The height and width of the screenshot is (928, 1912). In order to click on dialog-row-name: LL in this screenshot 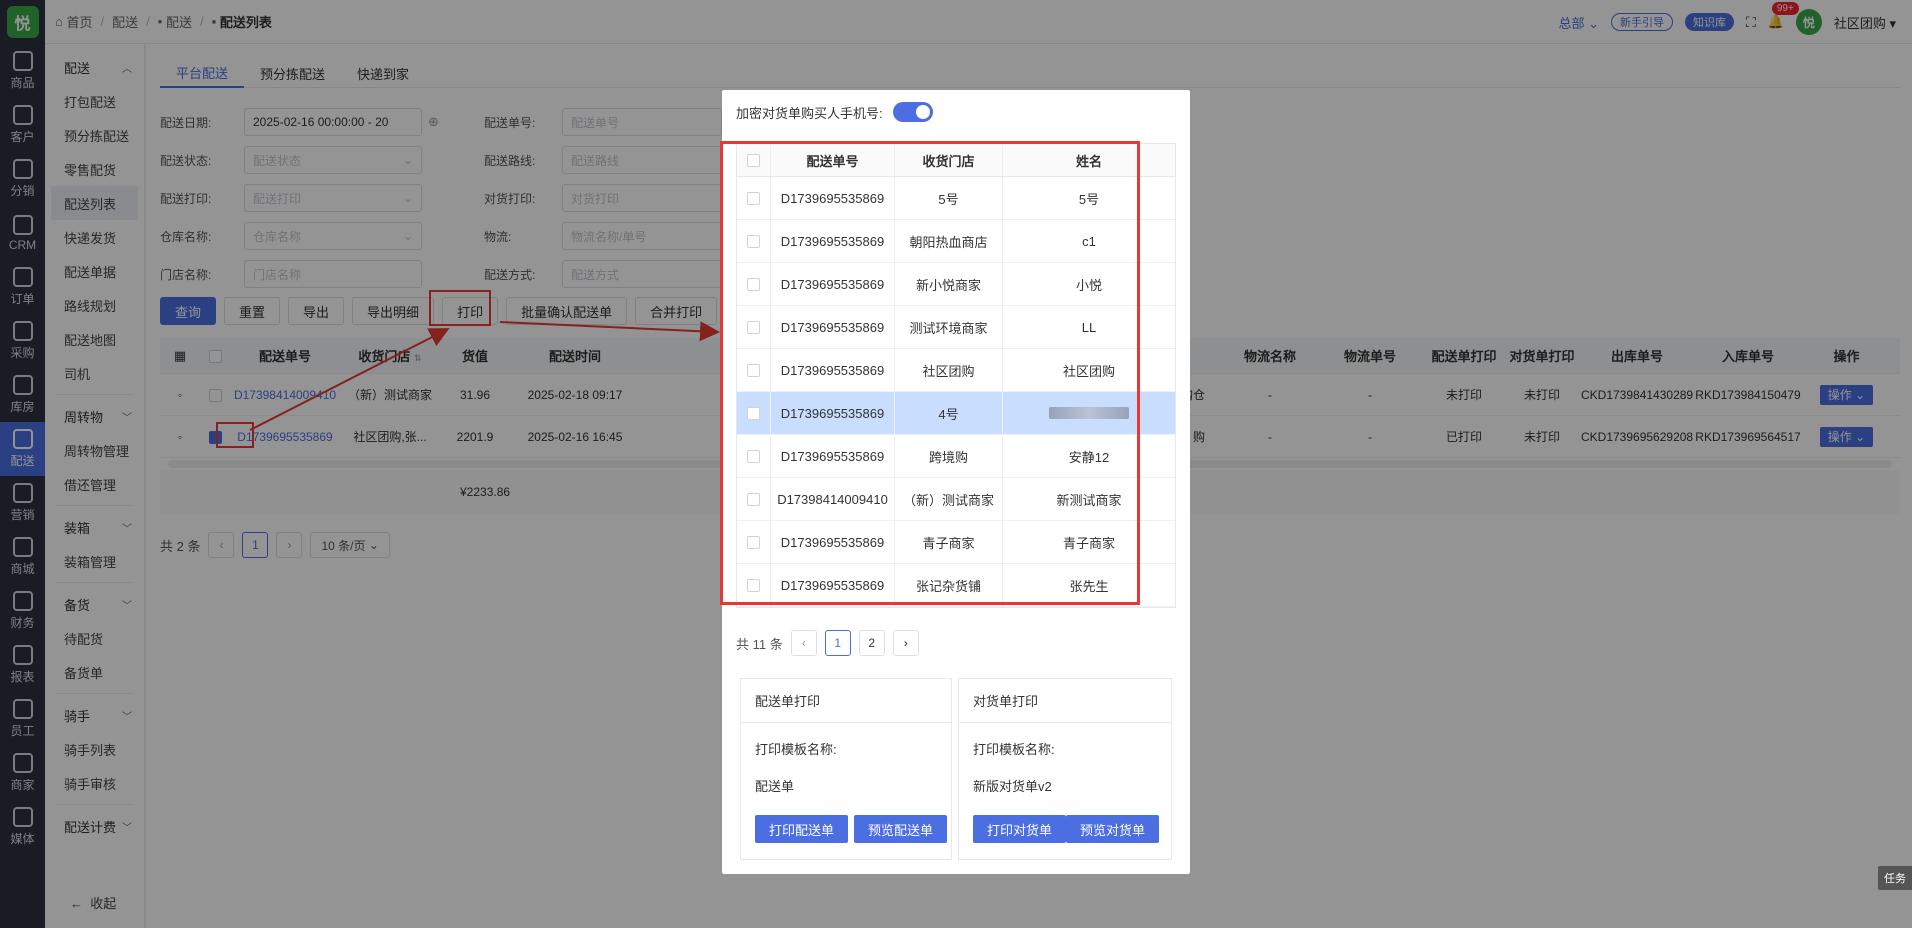, I will do `click(1089, 327)`.